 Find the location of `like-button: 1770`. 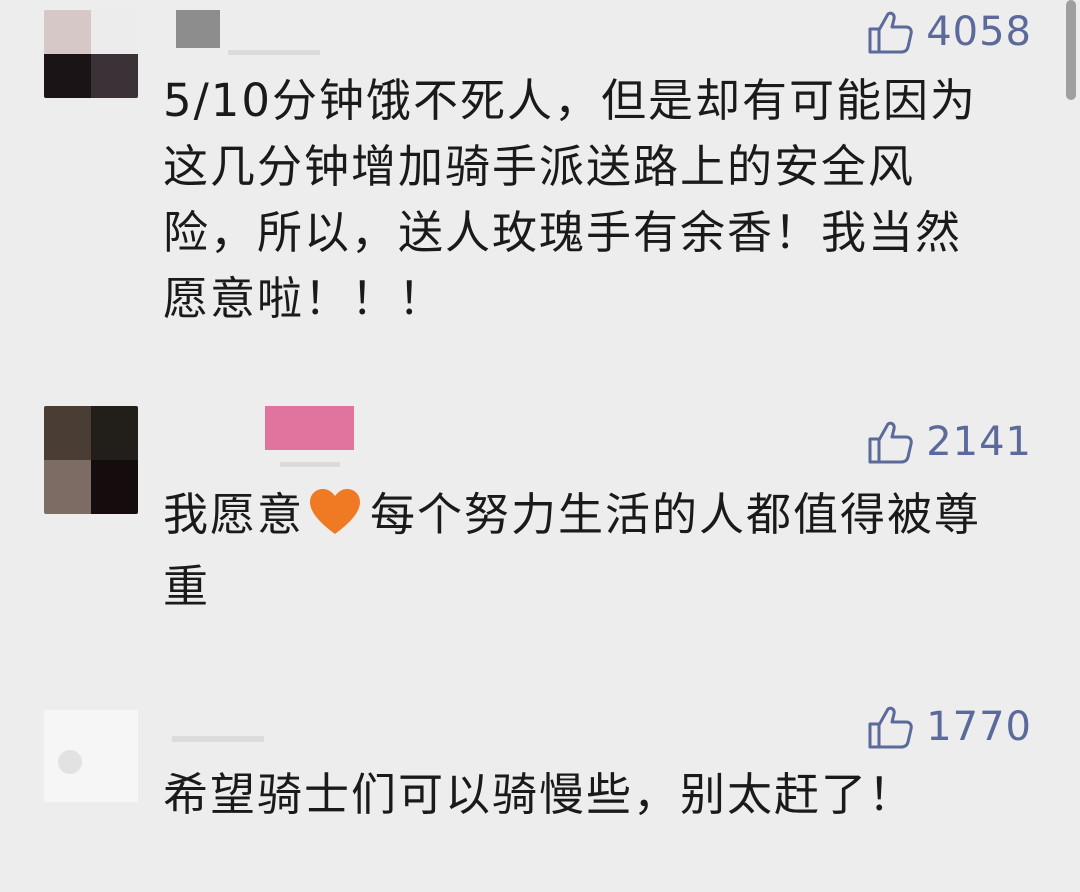

like-button: 1770 is located at coordinates (949, 727).